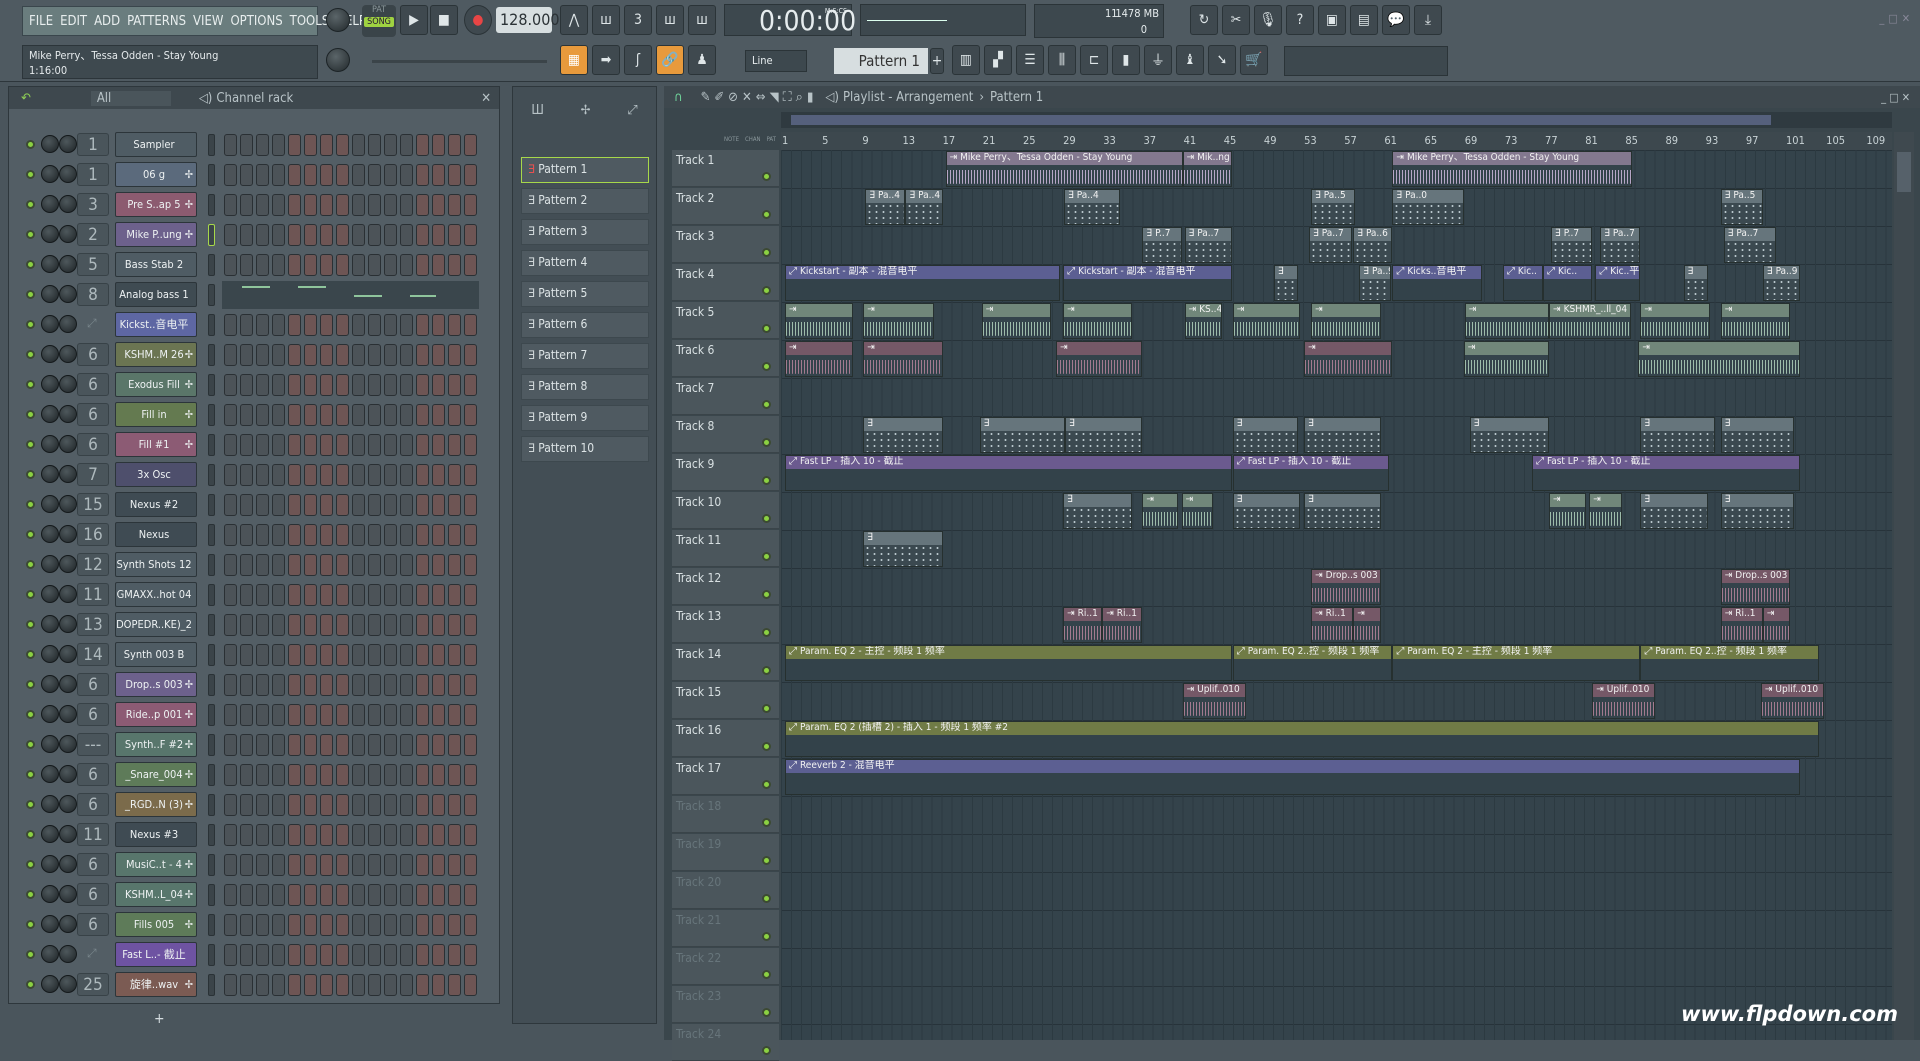 The height and width of the screenshot is (1061, 1920). Describe the element at coordinates (1741, 625) in the screenshot. I see `playlist-clip: ⇥ Ri..1` at that location.